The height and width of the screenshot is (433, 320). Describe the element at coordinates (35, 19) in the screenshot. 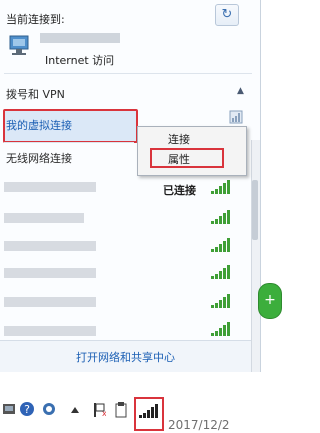

I see `current-connection-header: 当前连接到:` at that location.